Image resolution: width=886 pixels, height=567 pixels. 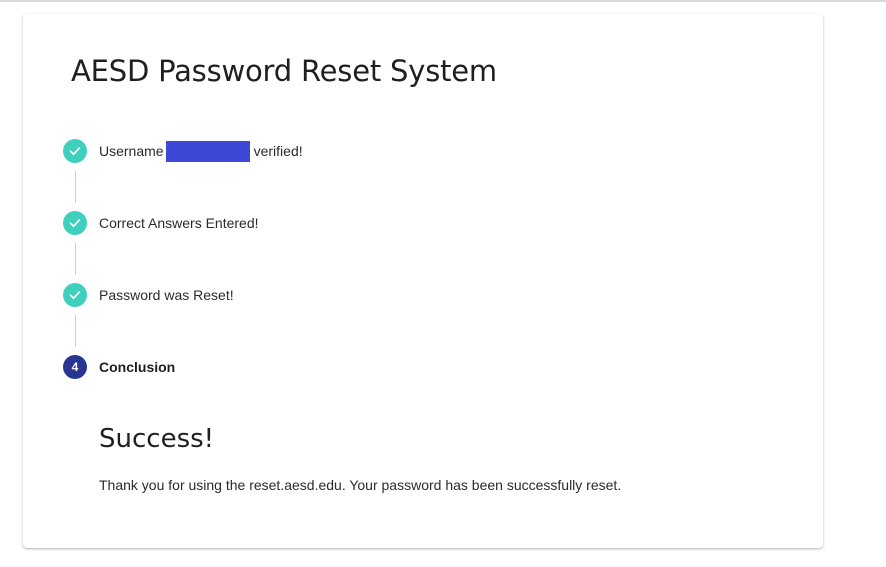 I want to click on step-password-reset: Password was Reset!, so click(x=148, y=295).